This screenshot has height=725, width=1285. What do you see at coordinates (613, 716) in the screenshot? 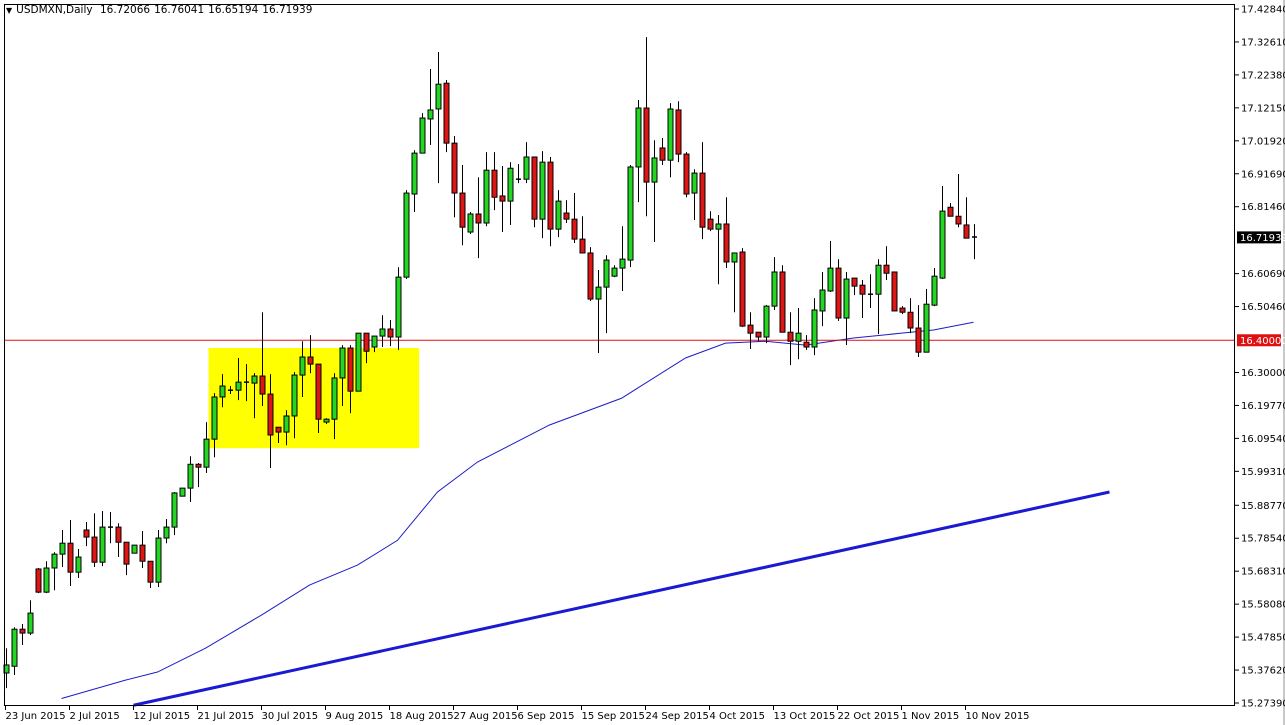
I see `x-tick-label: 15 Sep 2015` at bounding box center [613, 716].